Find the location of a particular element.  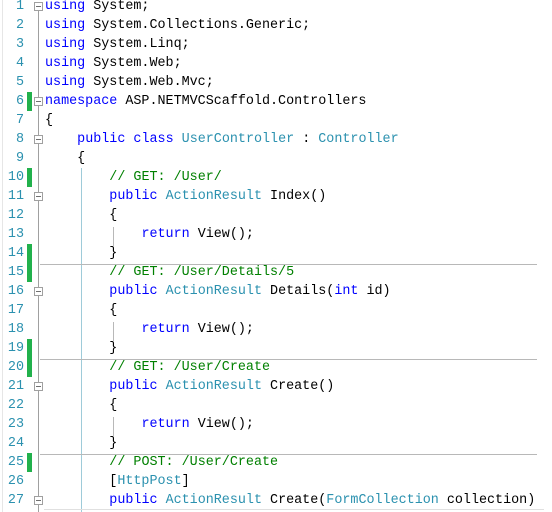

code-token: id) is located at coordinates (374, 291).